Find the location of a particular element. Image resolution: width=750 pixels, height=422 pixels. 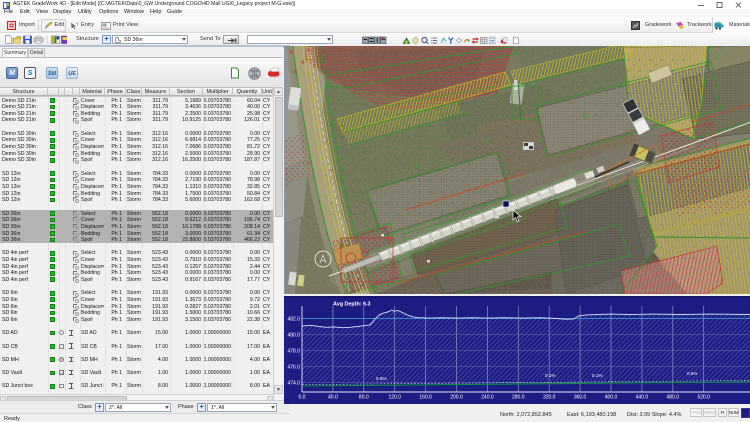

svg-text: 478.0 is located at coordinates (293, 352).